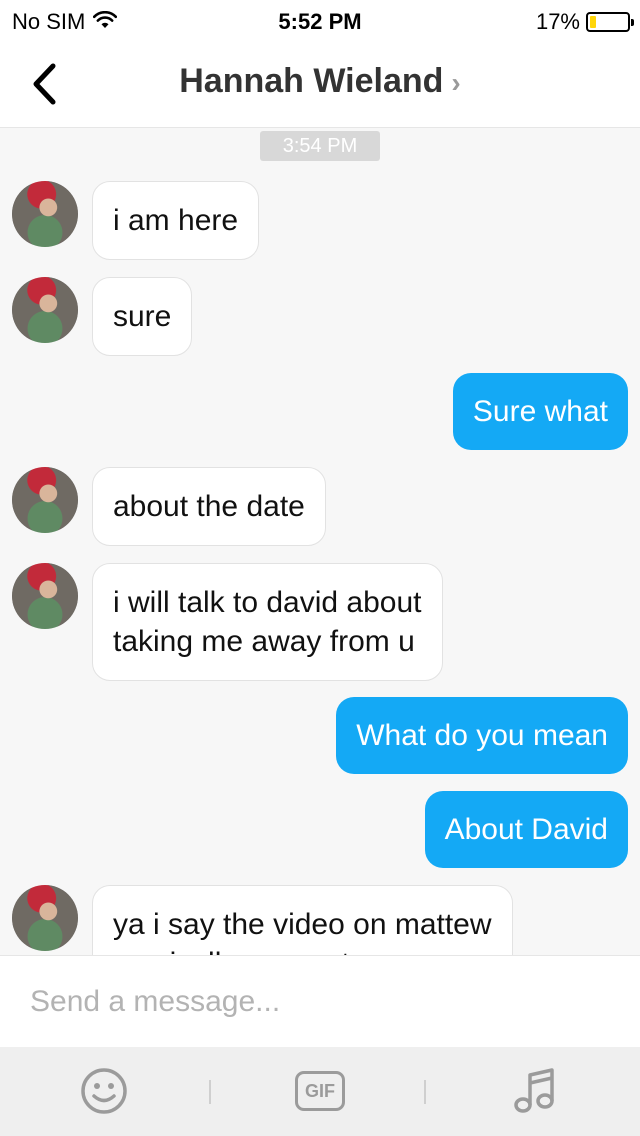 This screenshot has height=1136, width=640. I want to click on incoming-message: about the date, so click(209, 506).